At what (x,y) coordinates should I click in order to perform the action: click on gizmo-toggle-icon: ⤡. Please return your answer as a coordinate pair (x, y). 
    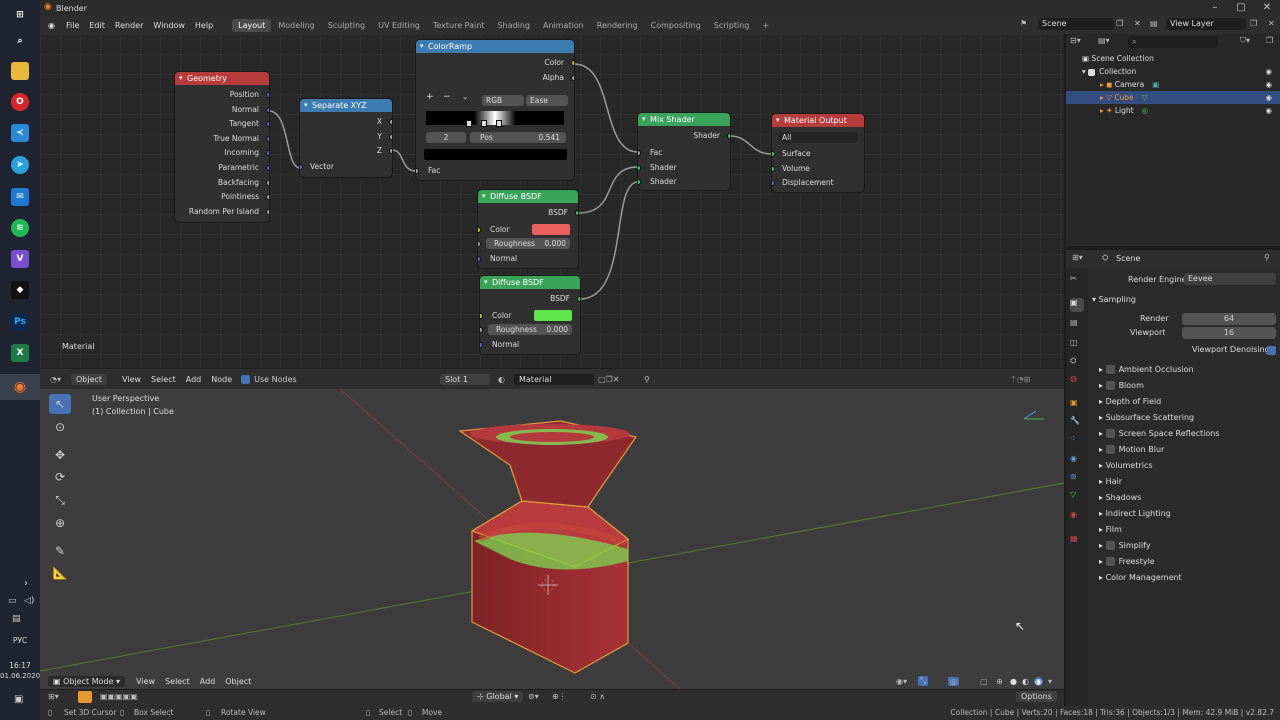
    Looking at the image, I should click on (923, 681).